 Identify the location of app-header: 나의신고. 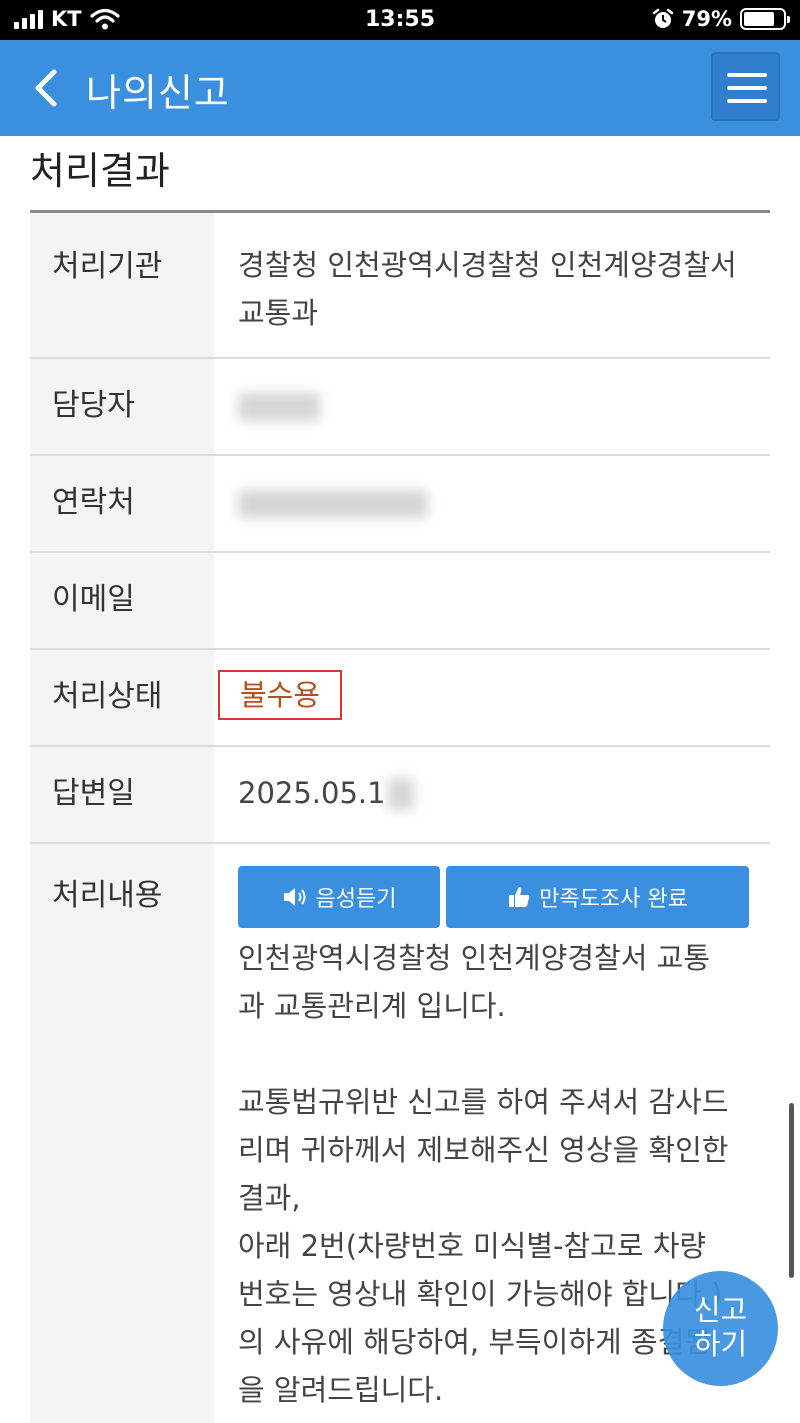
(400, 88).